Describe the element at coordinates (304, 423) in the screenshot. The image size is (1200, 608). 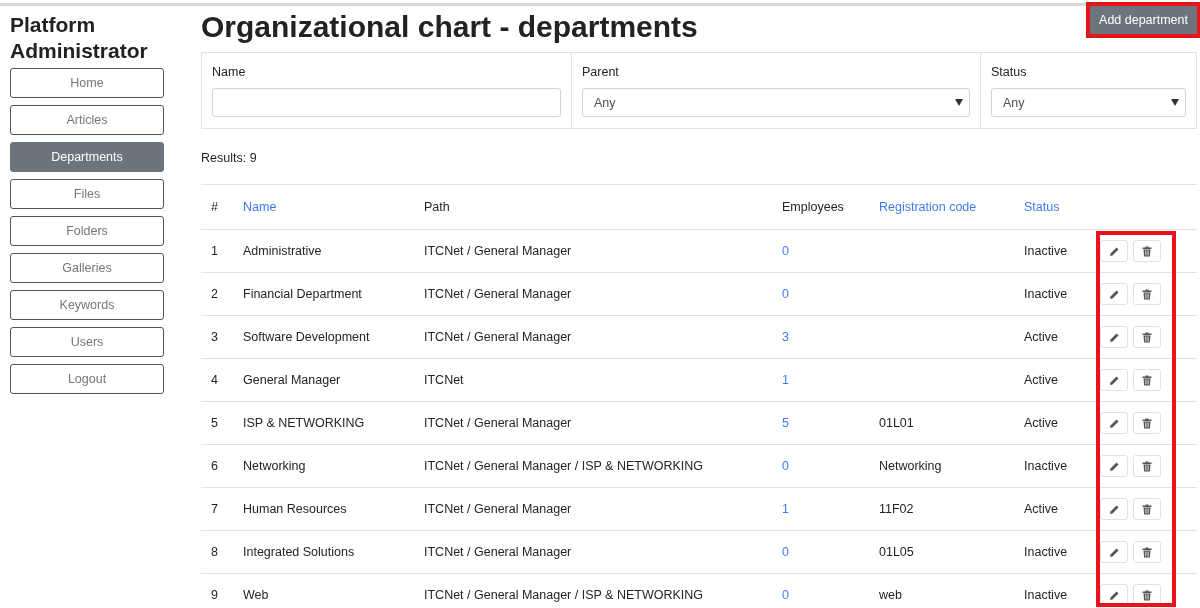
I see `table-cell: ISP & NETWORKING` at that location.